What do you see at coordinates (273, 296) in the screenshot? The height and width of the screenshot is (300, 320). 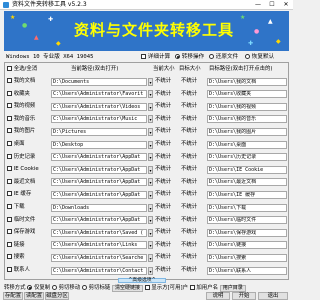 I see `exit-button: 退出` at bounding box center [273, 296].